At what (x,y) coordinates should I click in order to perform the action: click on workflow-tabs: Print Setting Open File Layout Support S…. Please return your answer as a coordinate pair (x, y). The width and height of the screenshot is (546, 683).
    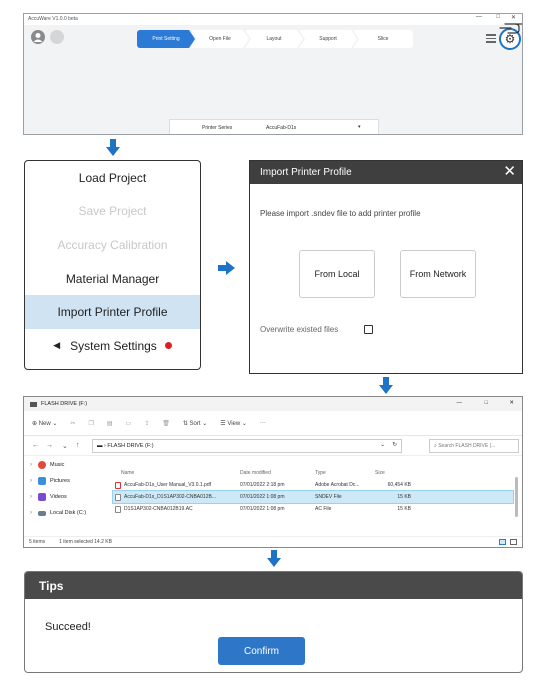
    Looking at the image, I should click on (275, 39).